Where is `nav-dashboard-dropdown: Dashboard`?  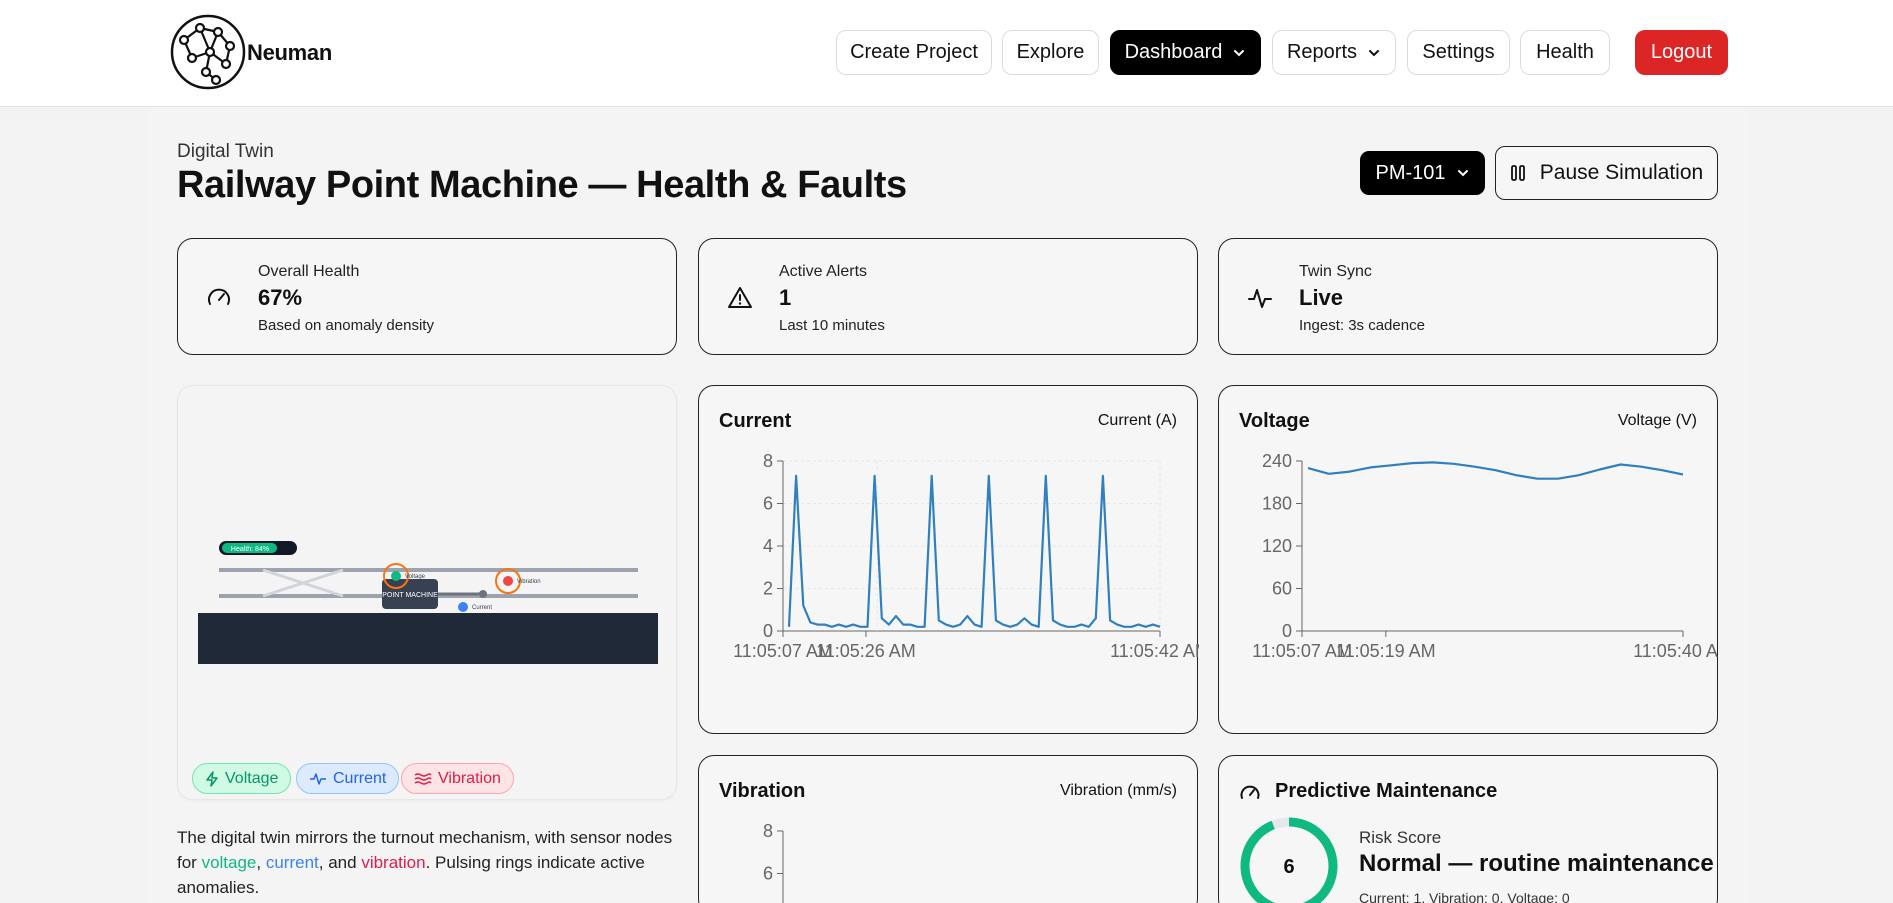
nav-dashboard-dropdown: Dashboard is located at coordinates (1185, 52).